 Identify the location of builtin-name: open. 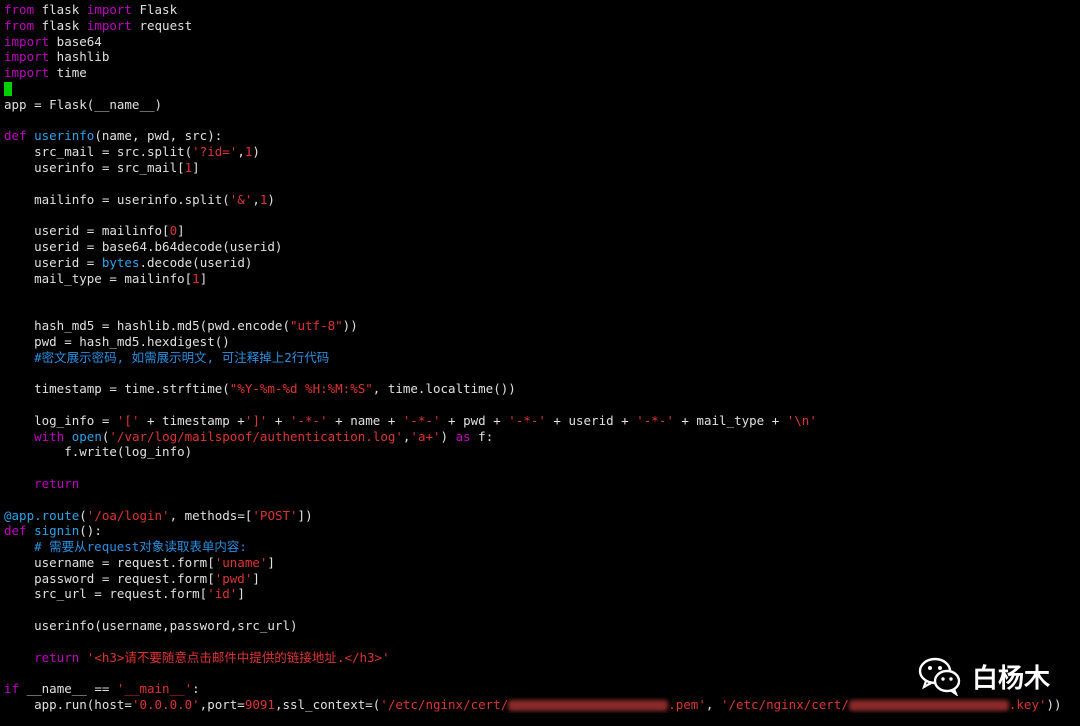
(86, 436).